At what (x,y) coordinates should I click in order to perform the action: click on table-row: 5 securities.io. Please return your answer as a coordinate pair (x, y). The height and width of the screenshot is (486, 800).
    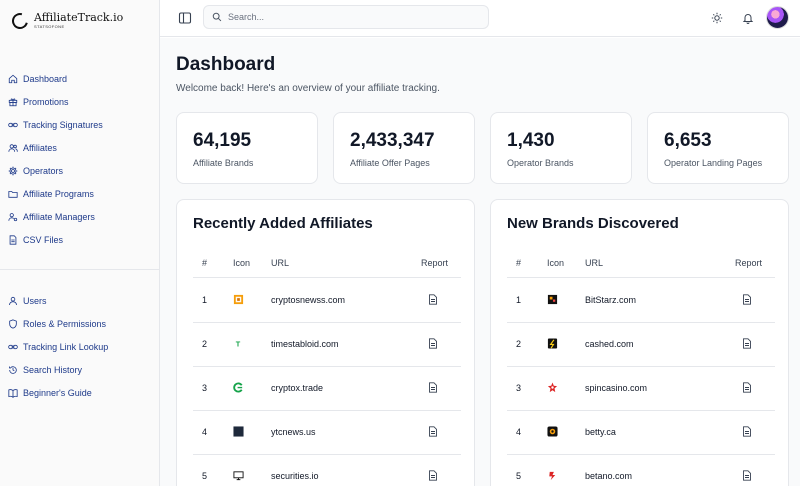
    Looking at the image, I should click on (327, 470).